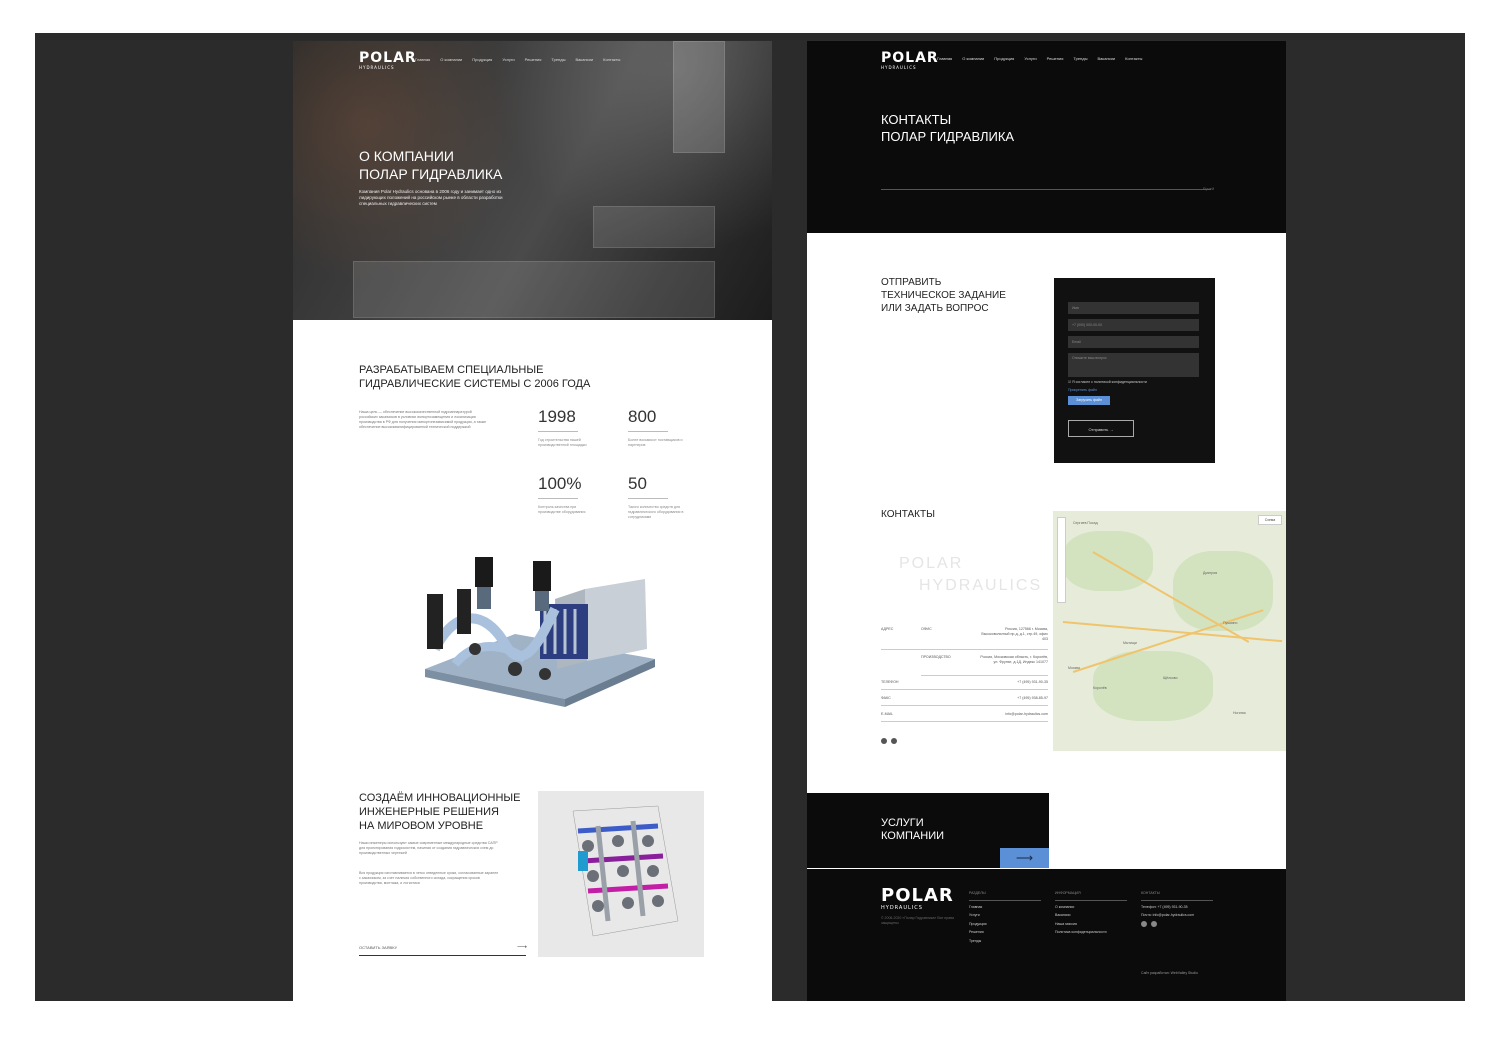 The height and width of the screenshot is (1039, 1500). I want to click on section-title-line-1: РАЗРАБАТЫВАЕМ СПЕЦИАЛЬНЫЕ, so click(451, 370).